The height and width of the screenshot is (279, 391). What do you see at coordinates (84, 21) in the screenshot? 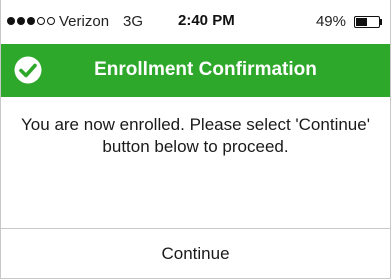
I see `carrier-name: Verizon` at bounding box center [84, 21].